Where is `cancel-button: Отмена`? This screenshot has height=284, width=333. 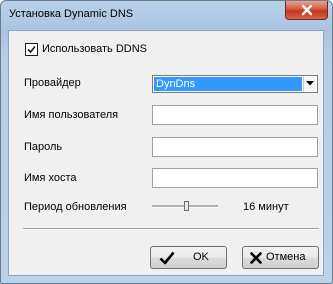 cancel-button: Отмена is located at coordinates (280, 257).